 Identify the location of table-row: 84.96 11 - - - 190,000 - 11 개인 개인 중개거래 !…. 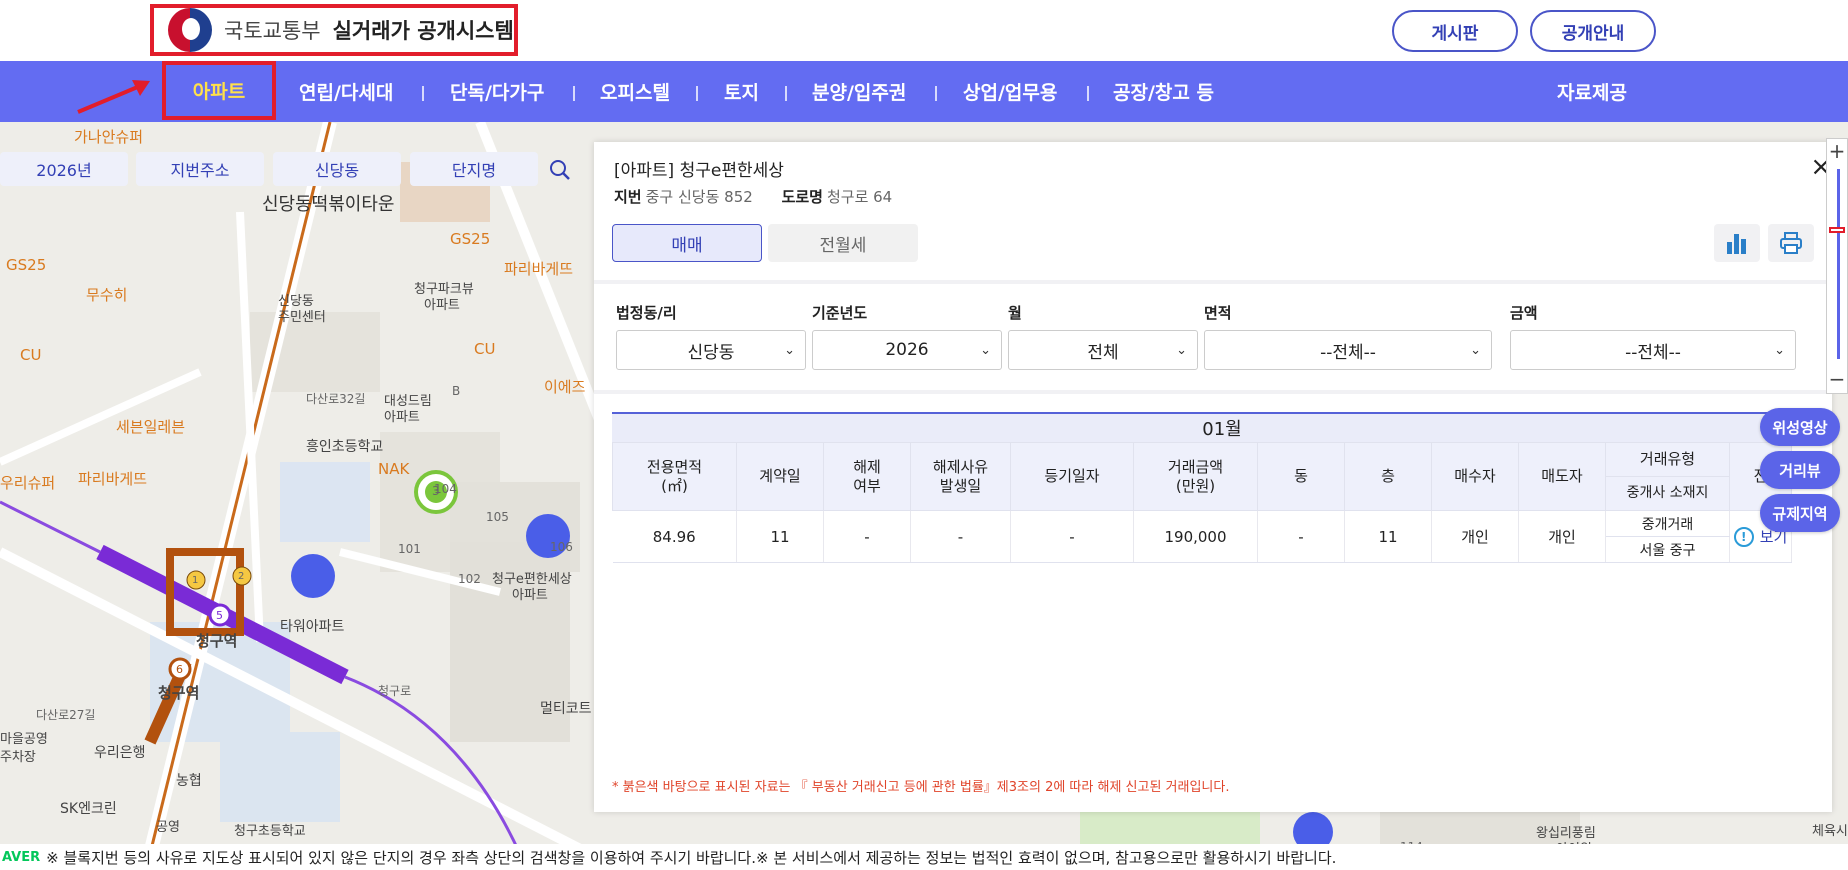
(1202, 536).